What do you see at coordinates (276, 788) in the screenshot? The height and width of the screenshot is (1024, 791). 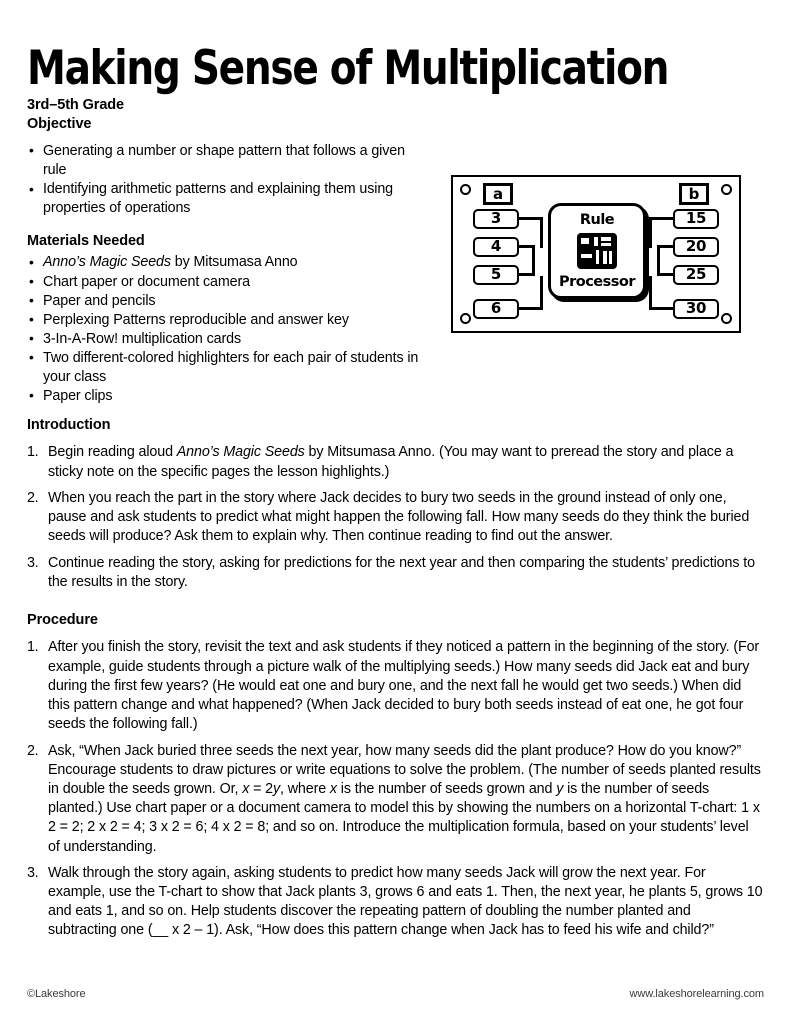 I see `variable-y: y` at bounding box center [276, 788].